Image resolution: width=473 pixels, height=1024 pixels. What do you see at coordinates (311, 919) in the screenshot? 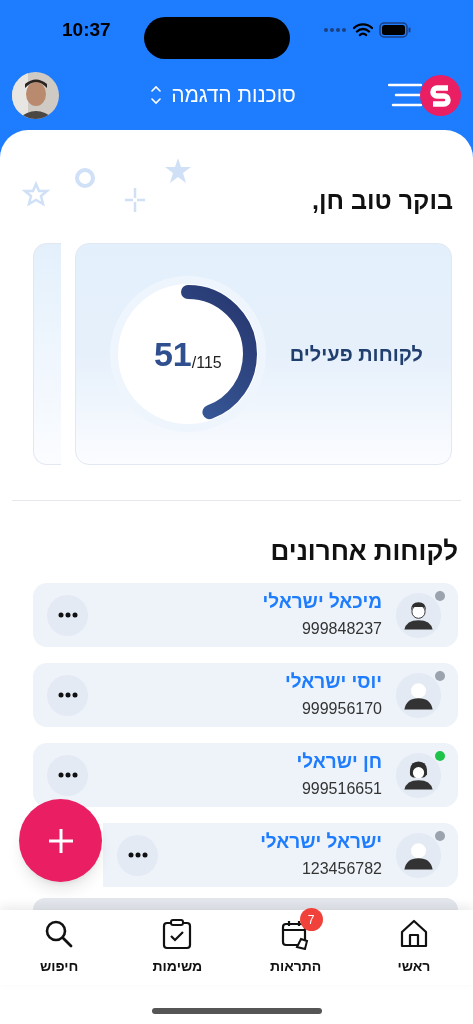
I see `notification-badge: 7` at bounding box center [311, 919].